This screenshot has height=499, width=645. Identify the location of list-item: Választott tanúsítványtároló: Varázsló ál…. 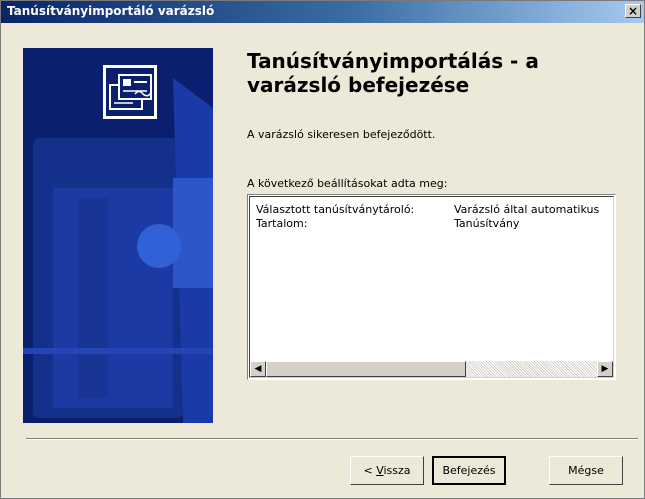
(427, 209).